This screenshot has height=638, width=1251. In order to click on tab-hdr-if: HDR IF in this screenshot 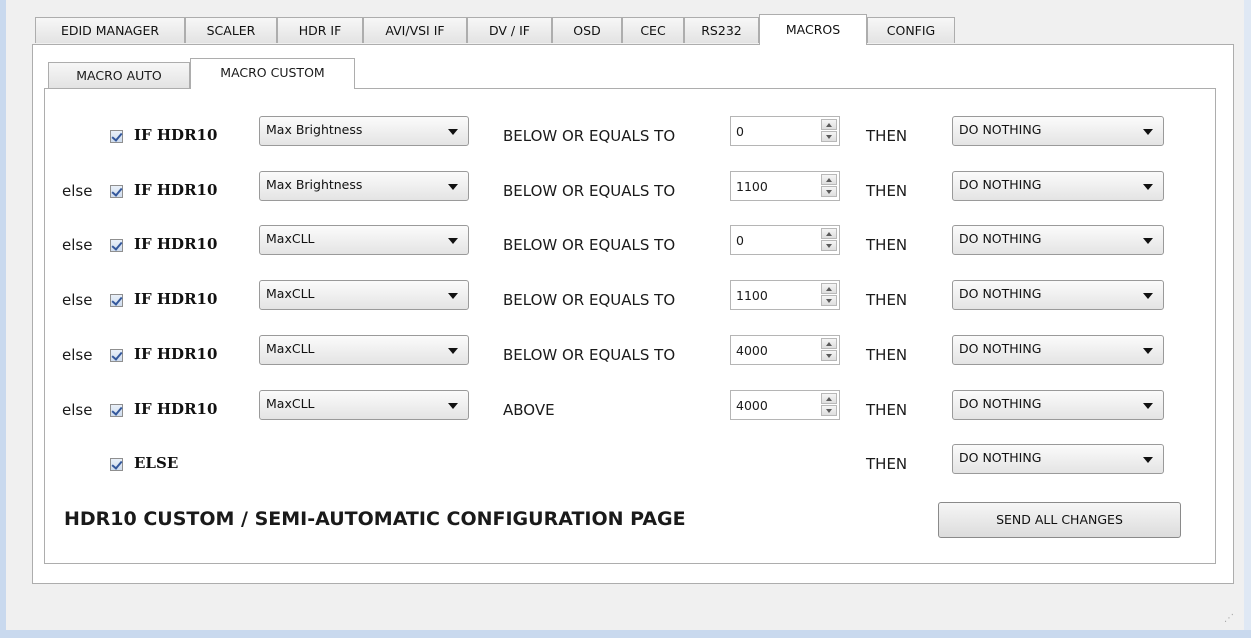, I will do `click(320, 30)`.